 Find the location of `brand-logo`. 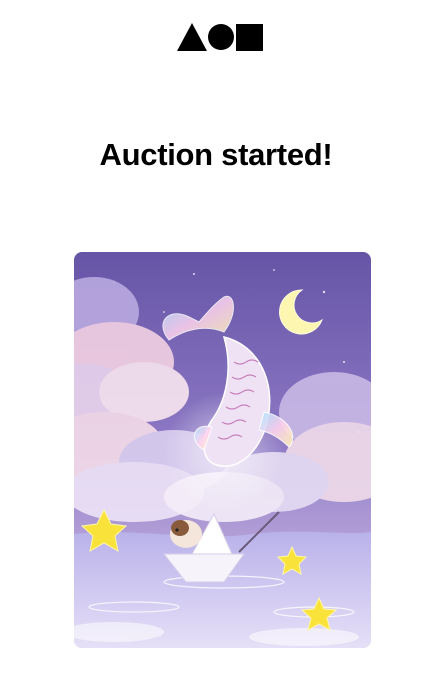

brand-logo is located at coordinates (222, 36).